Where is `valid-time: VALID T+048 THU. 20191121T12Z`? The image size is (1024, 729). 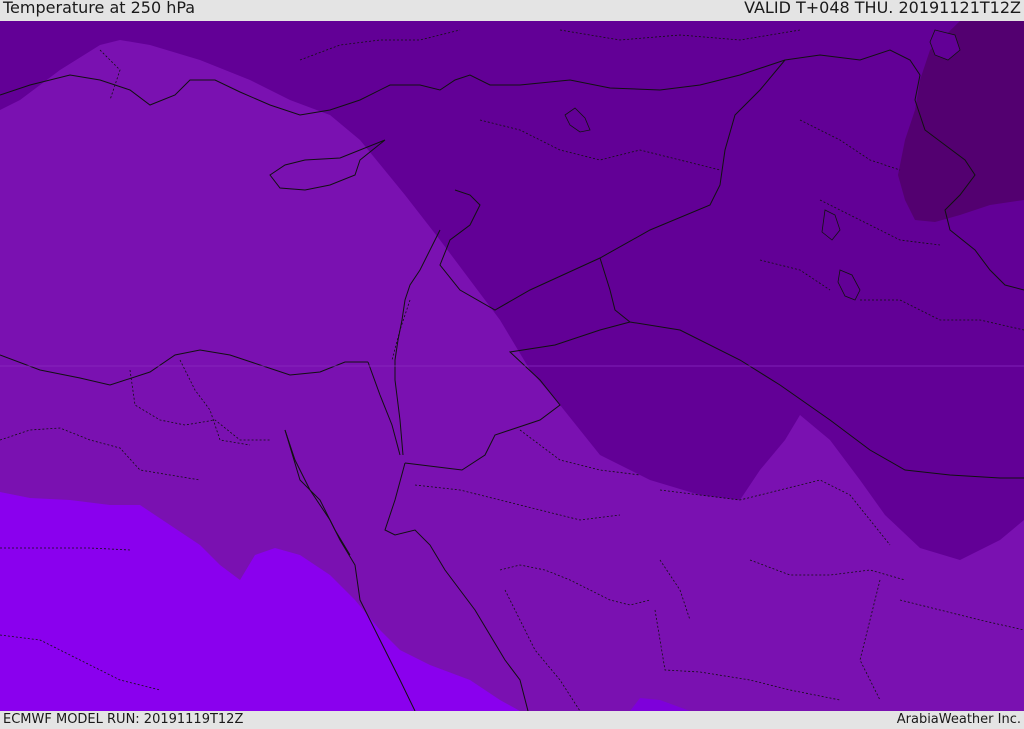 valid-time: VALID T+048 THU. 20191121T12Z is located at coordinates (882, 8).